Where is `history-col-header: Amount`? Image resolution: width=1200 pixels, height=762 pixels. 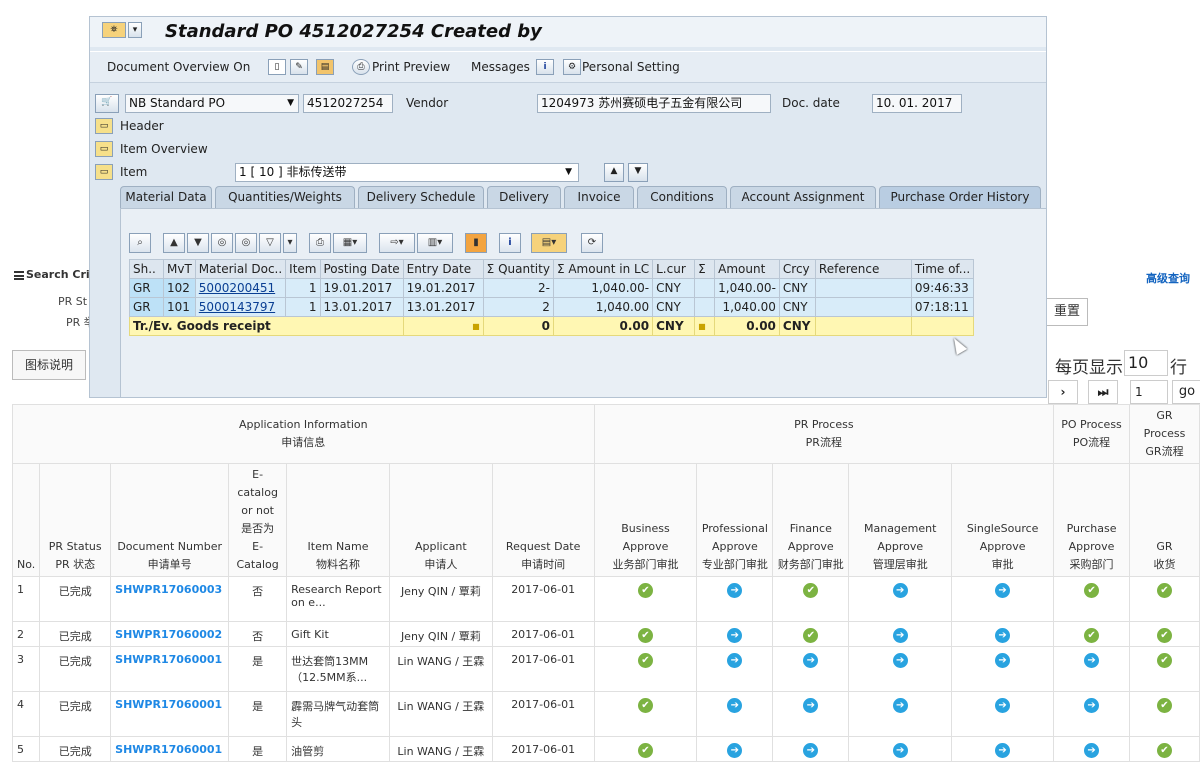 history-col-header: Amount is located at coordinates (747, 269).